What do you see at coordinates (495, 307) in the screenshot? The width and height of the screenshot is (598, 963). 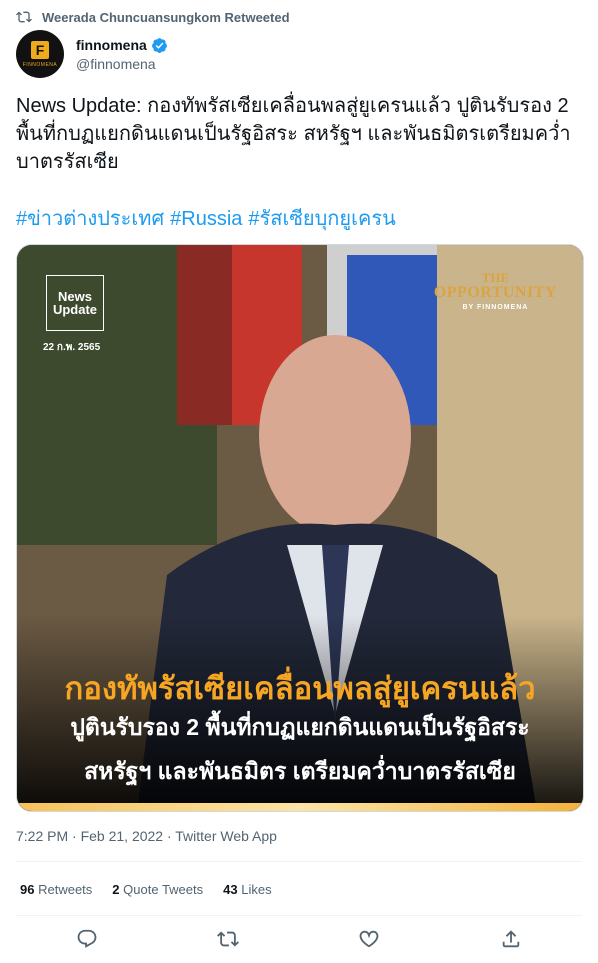 I see `brand-by: BY FINNOMENA` at bounding box center [495, 307].